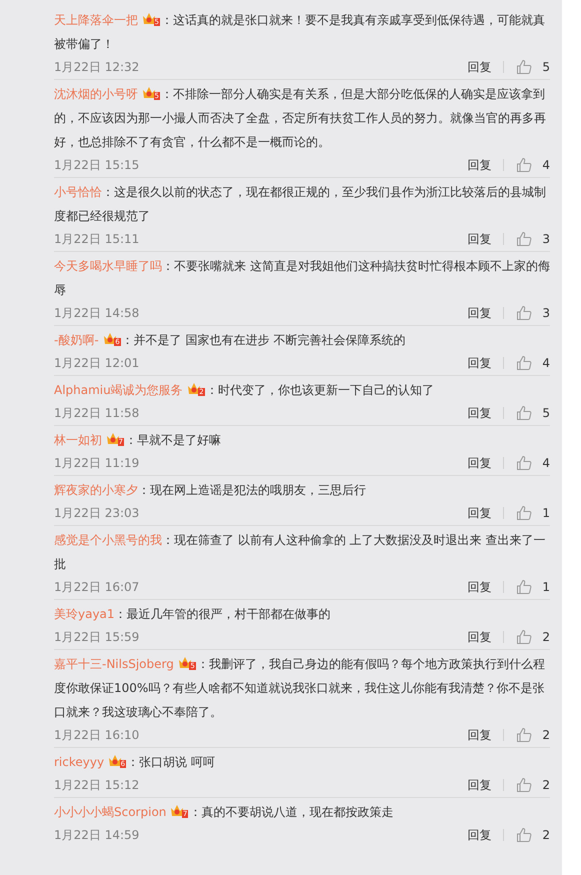  Describe the element at coordinates (97, 587) in the screenshot. I see `comment-time: 1月22日 16:07` at that location.